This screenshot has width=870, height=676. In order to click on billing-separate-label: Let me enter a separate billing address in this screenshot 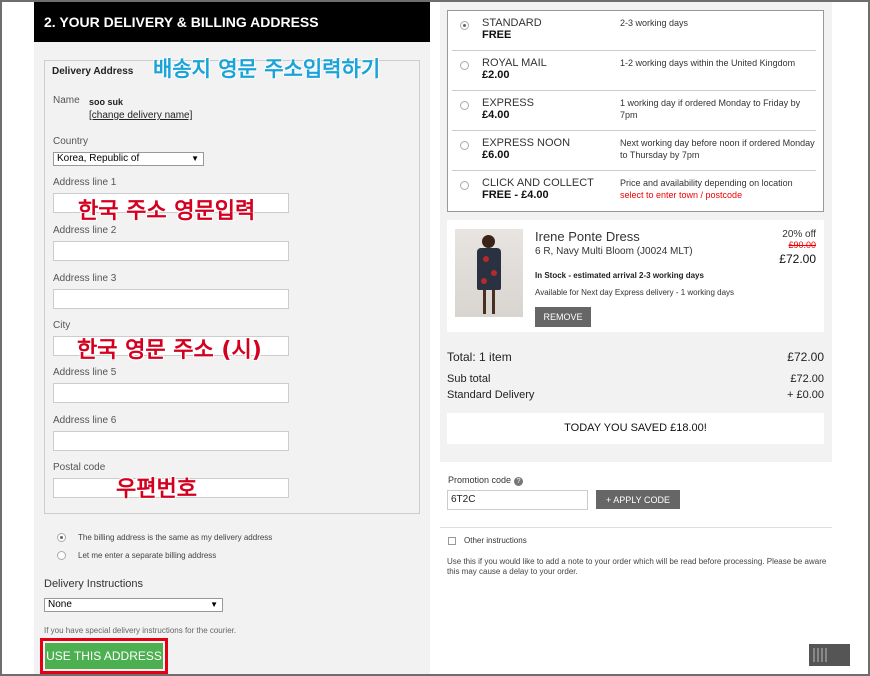, I will do `click(147, 555)`.